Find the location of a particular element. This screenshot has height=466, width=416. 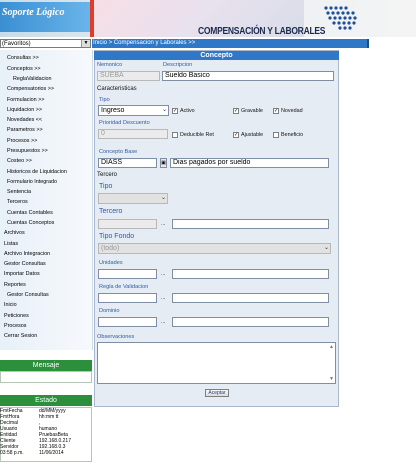

descripcion-field: Sueldo Basico is located at coordinates (248, 76).